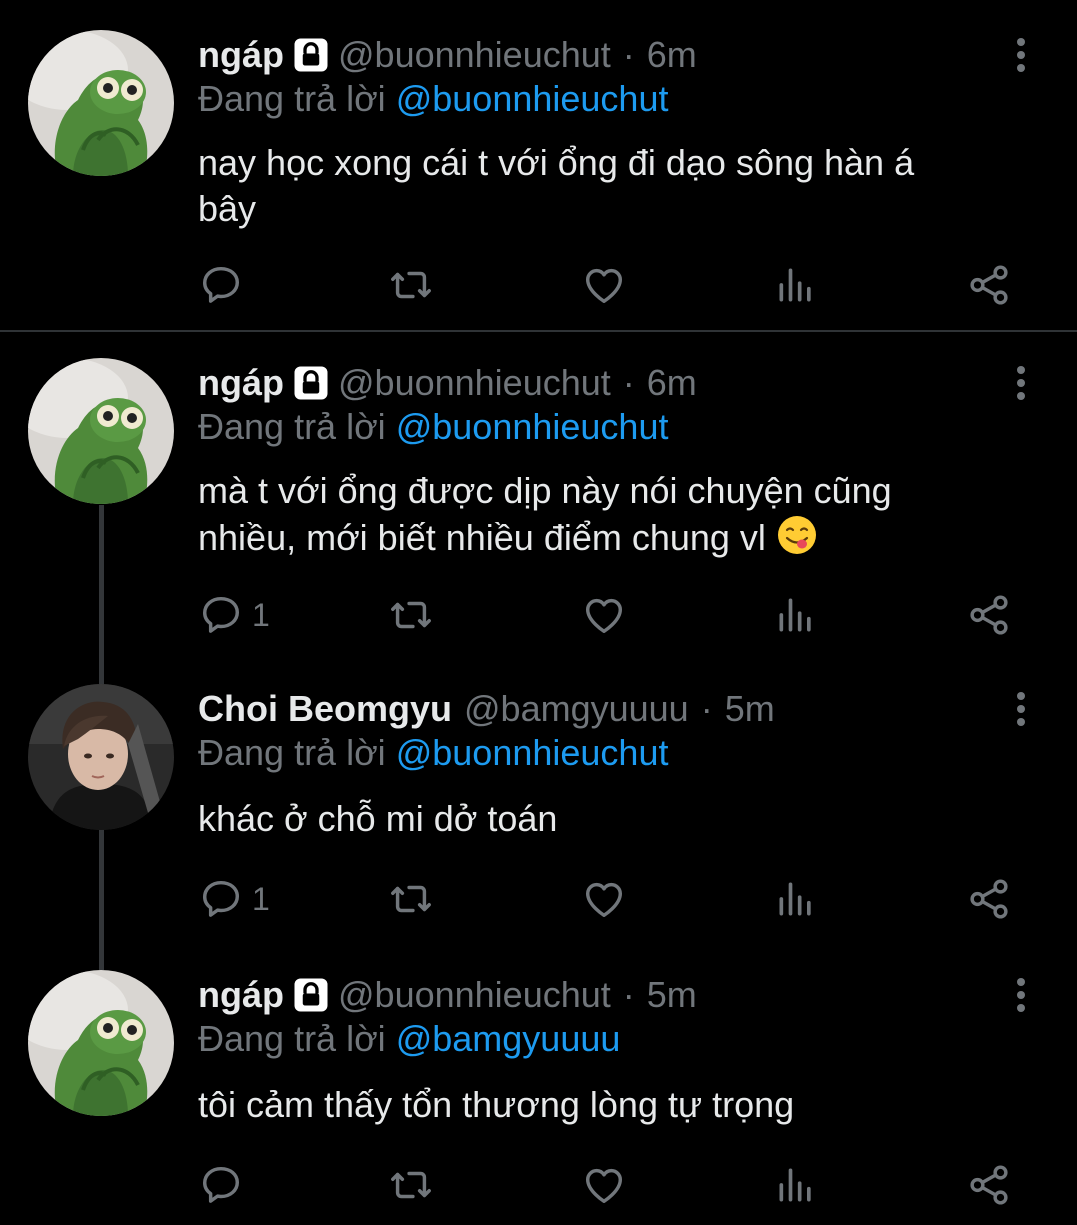  I want to click on tweet-text: khác ở chỗ mi dở toán, so click(608, 819).